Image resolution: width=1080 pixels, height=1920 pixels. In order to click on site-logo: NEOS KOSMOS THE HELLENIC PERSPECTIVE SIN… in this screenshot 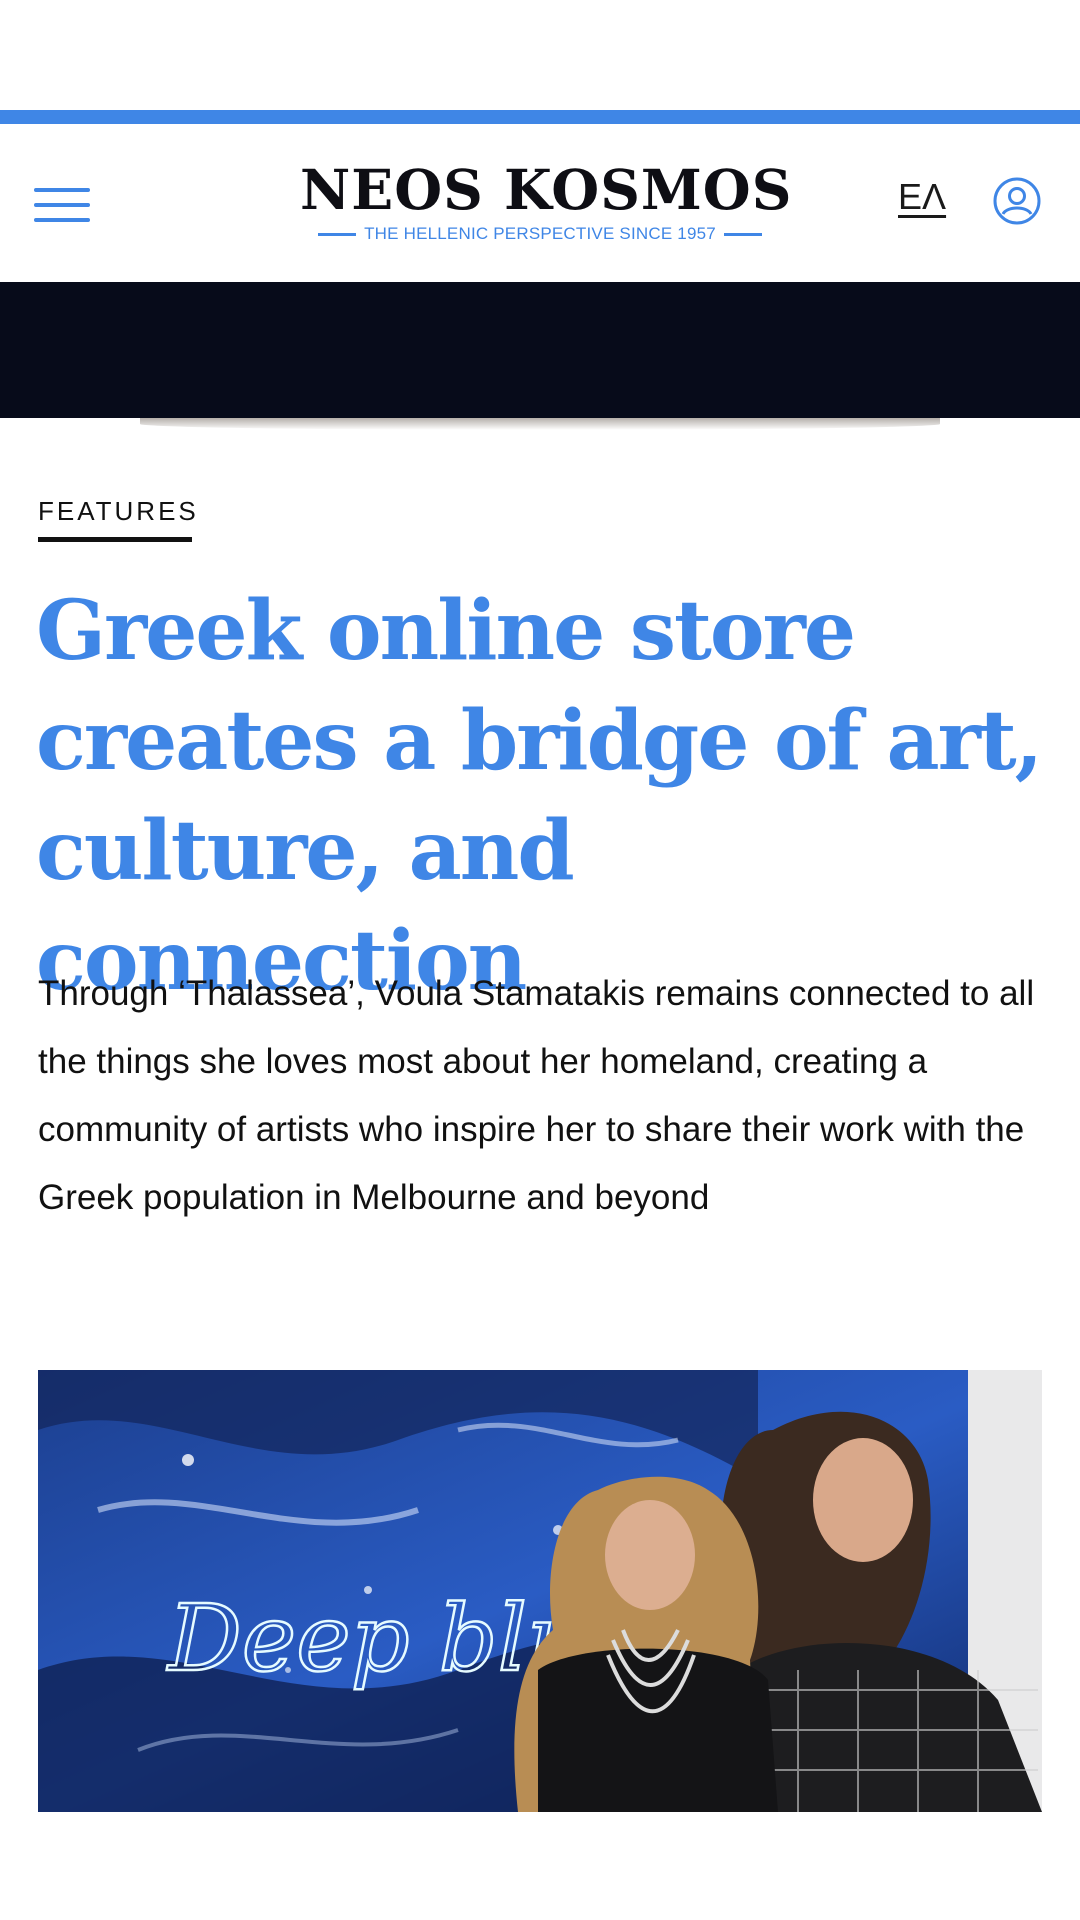, I will do `click(546, 200)`.